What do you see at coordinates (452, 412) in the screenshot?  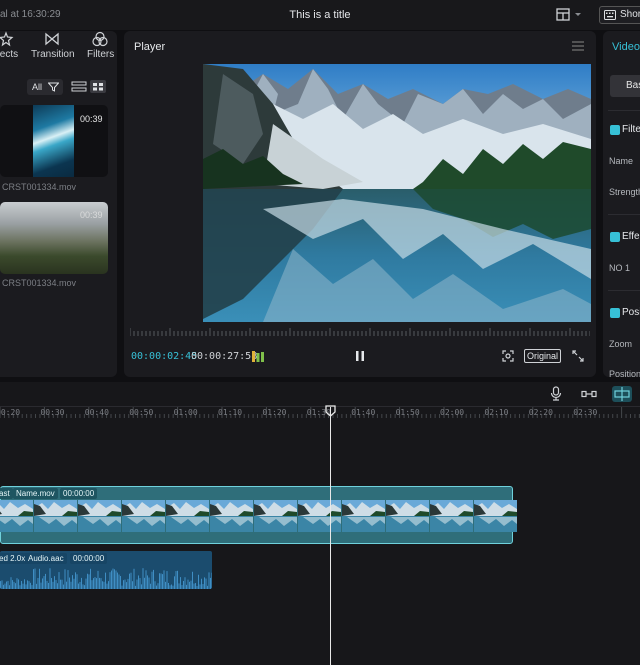 I see `ruler-label: 02:00` at bounding box center [452, 412].